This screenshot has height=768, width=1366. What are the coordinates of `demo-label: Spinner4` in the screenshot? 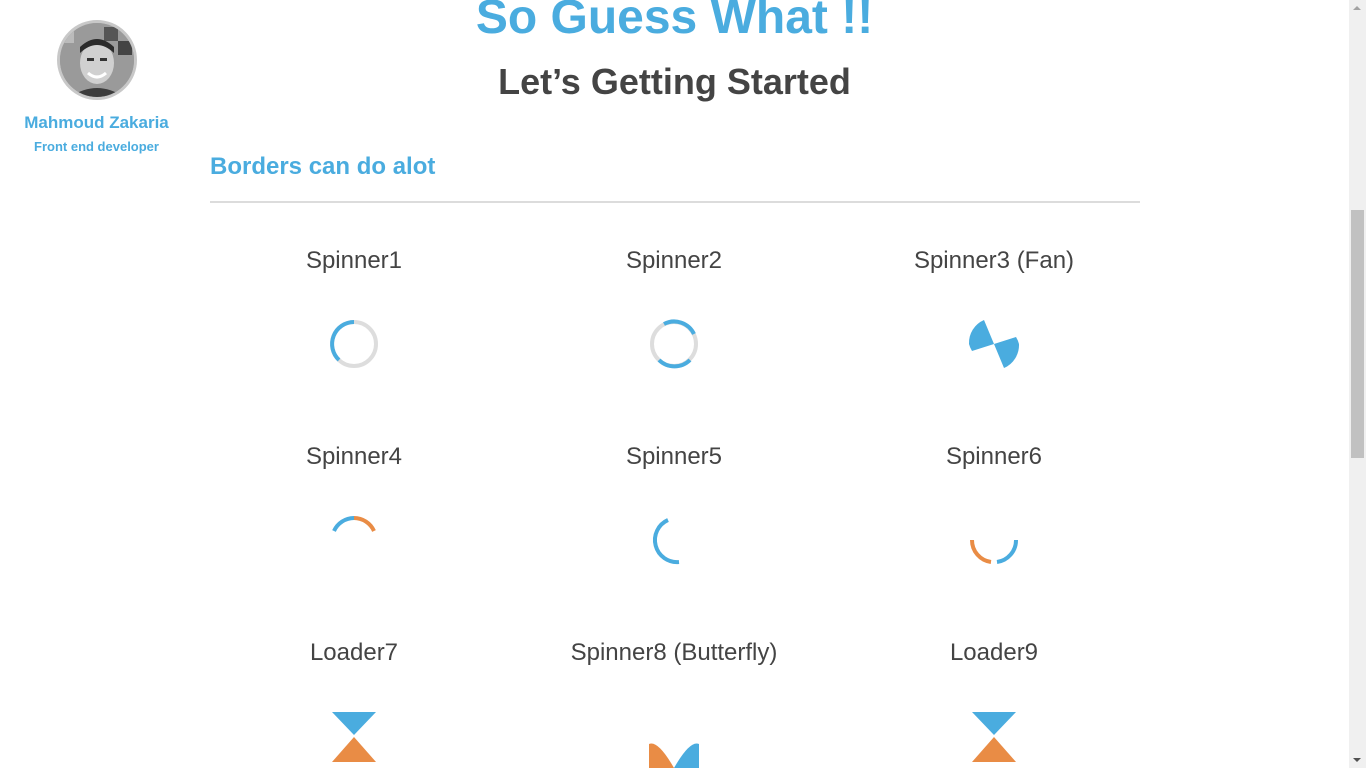 It's located at (354, 456).